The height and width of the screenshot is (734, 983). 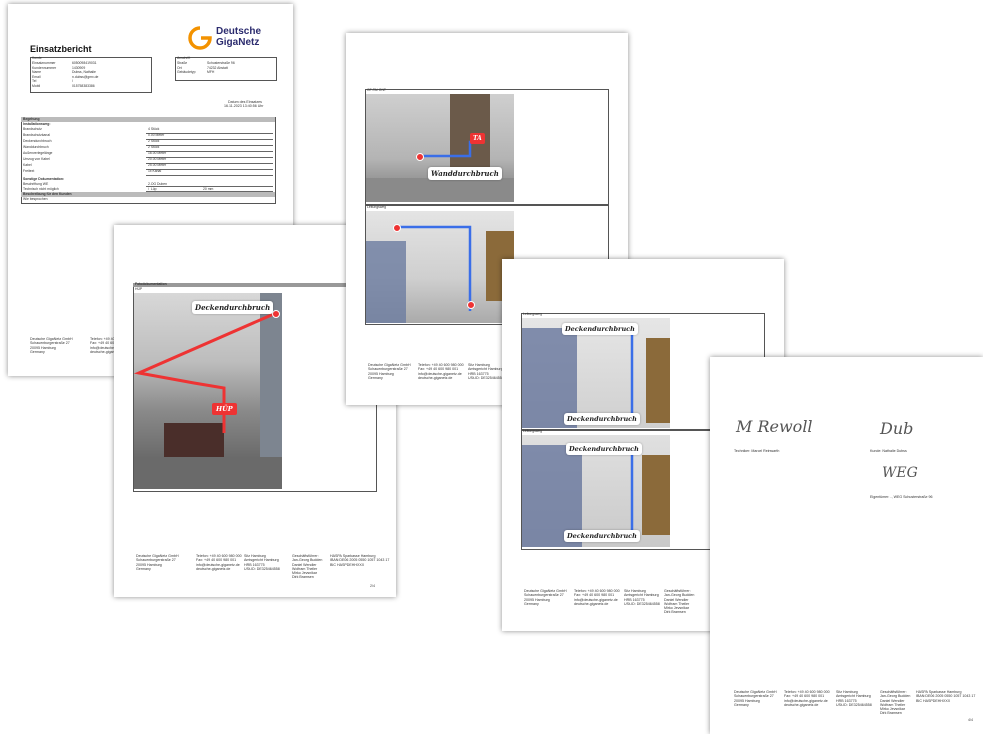 What do you see at coordinates (888, 451) in the screenshot?
I see `label-kunde: Kunde: Nathalie Dubss` at bounding box center [888, 451].